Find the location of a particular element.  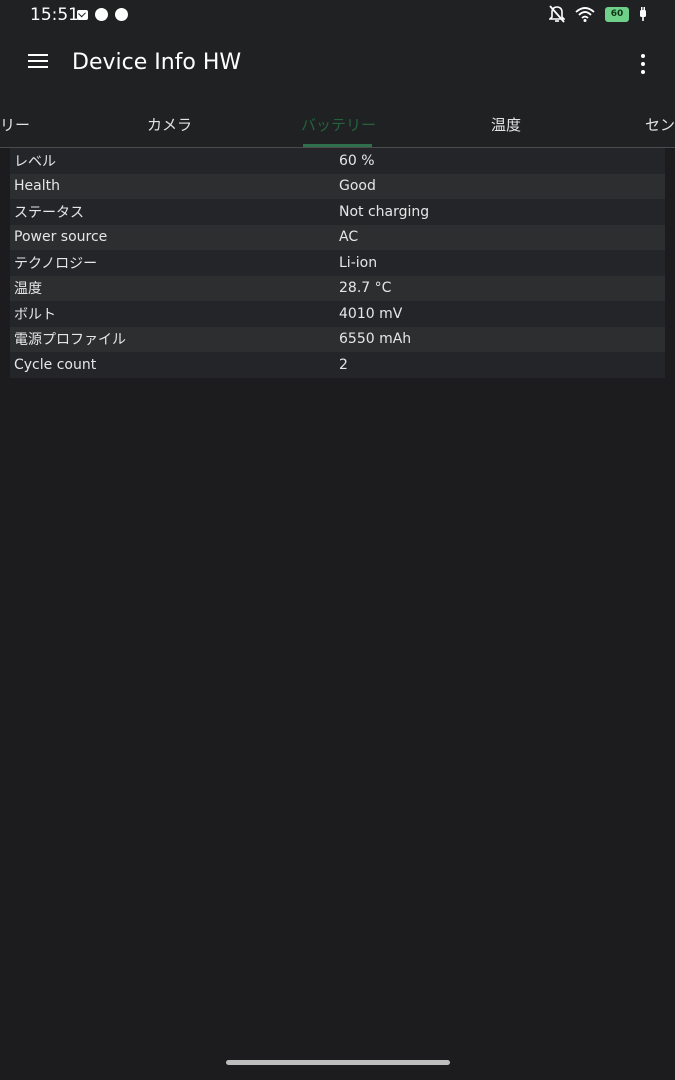

table-row: 電源プロファイル 6550 mAh is located at coordinates (337, 339).